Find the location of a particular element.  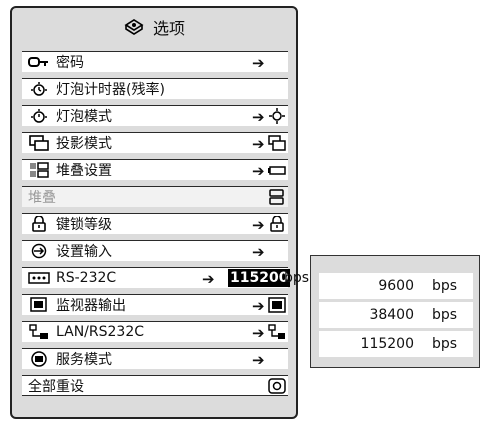

lan-icon is located at coordinates (276, 331).